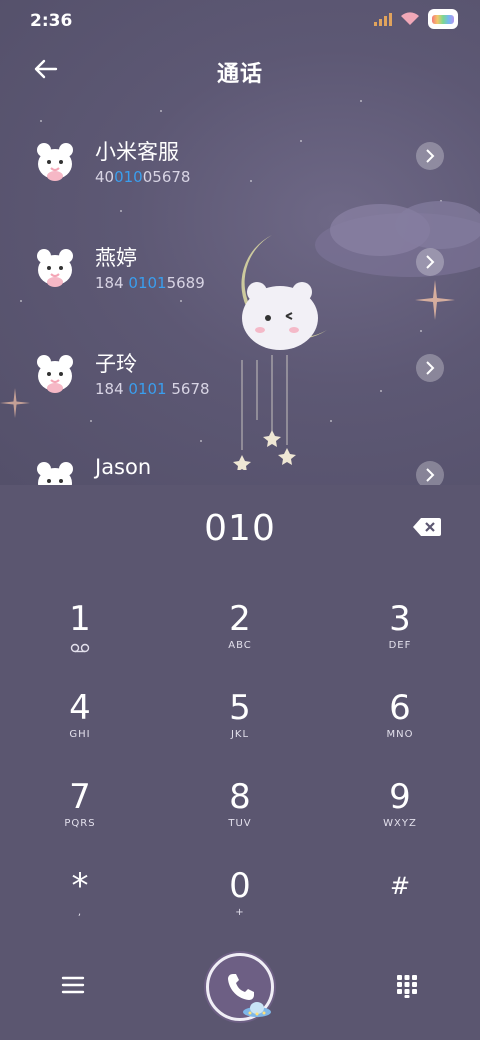 The width and height of the screenshot is (480, 1040). I want to click on contact-name: 小米客服, so click(137, 152).